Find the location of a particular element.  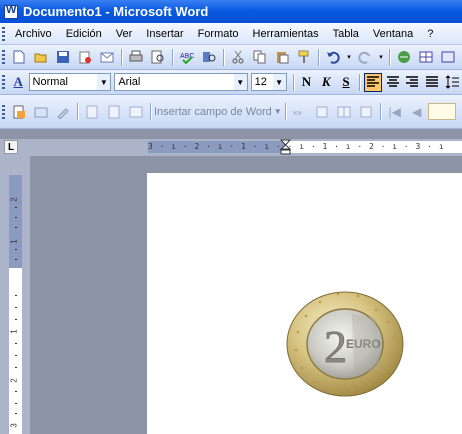

spelling-icon: ABC is located at coordinates (187, 57).